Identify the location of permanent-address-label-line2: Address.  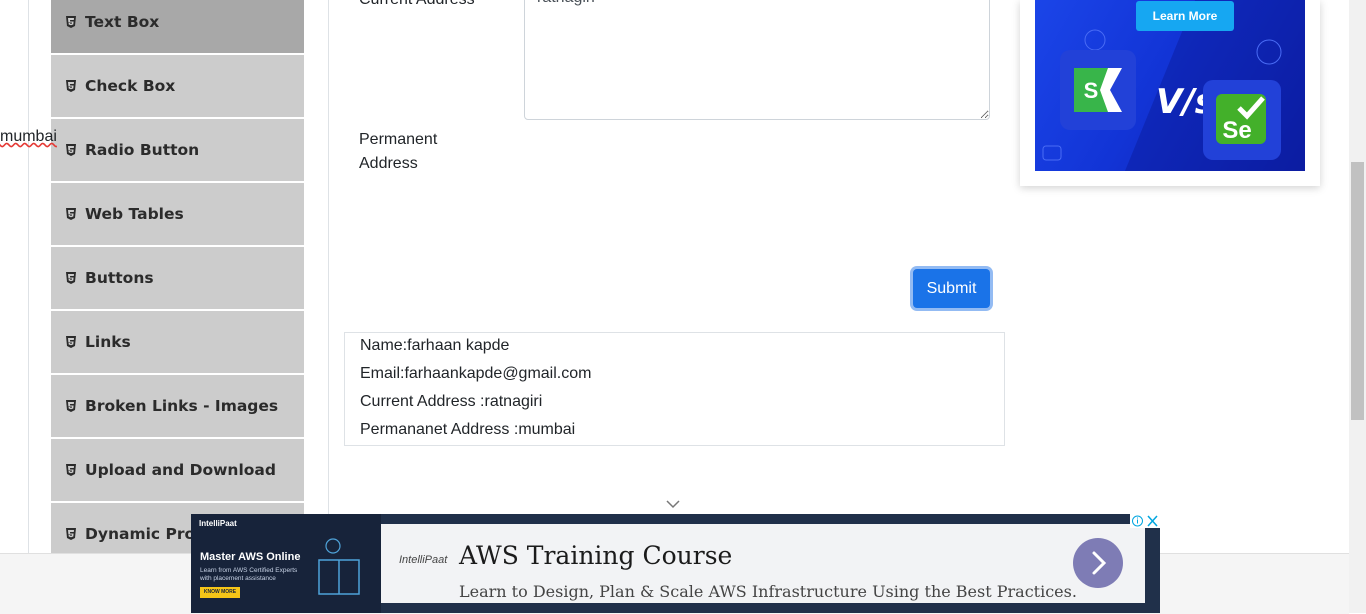
(388, 163).